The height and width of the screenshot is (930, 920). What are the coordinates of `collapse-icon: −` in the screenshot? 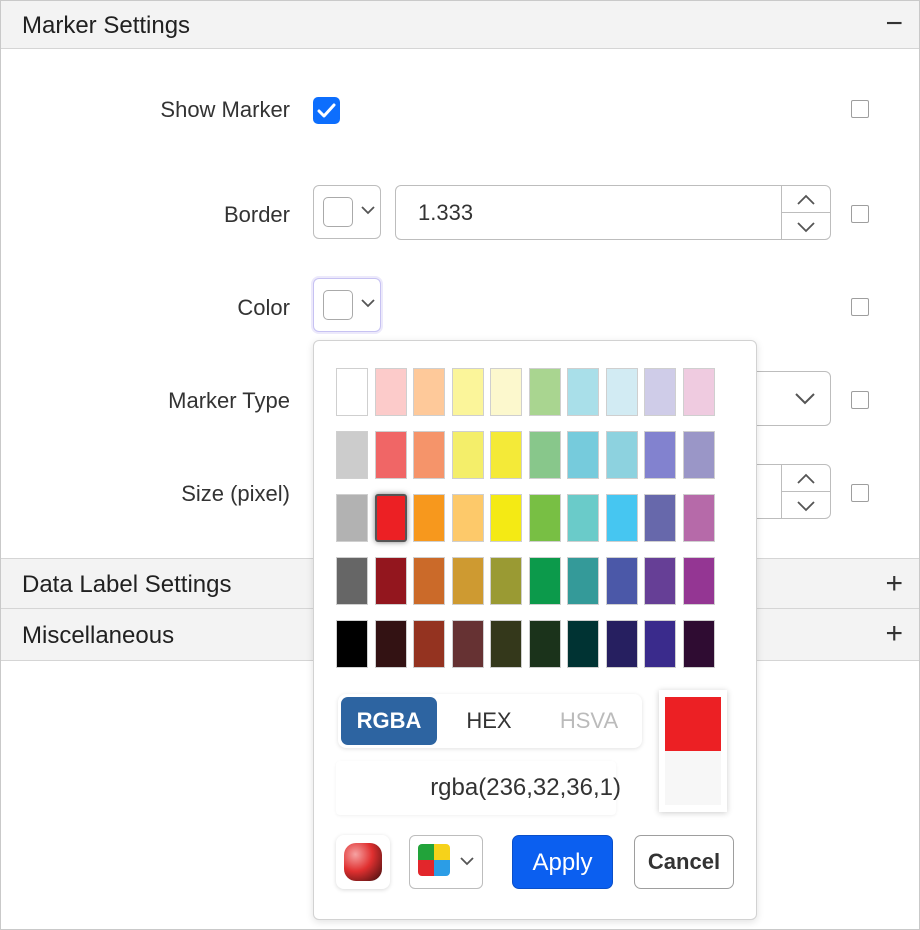 It's located at (894, 24).